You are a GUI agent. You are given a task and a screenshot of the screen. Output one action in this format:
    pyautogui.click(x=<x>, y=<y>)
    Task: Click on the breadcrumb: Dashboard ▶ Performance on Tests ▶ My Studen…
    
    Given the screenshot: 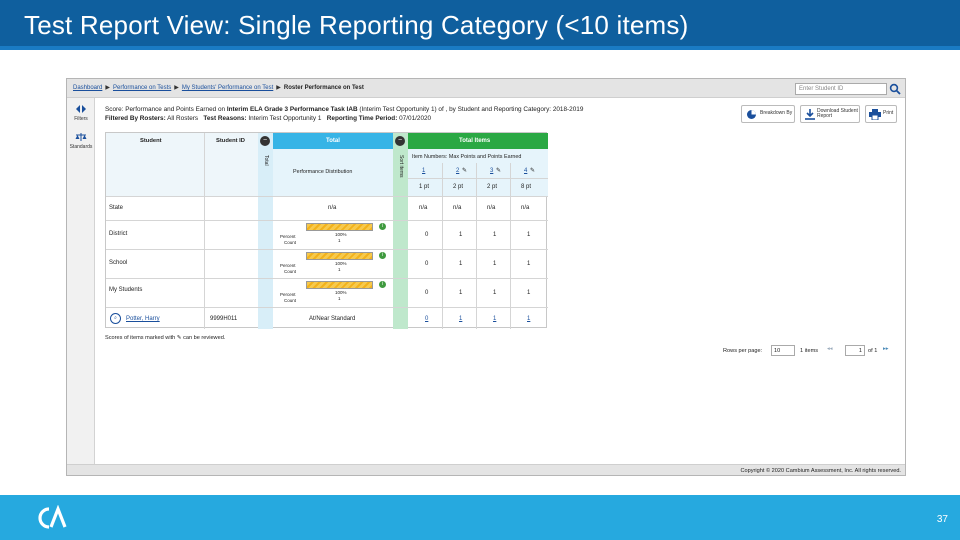 What is the action you would take?
    pyautogui.click(x=218, y=87)
    